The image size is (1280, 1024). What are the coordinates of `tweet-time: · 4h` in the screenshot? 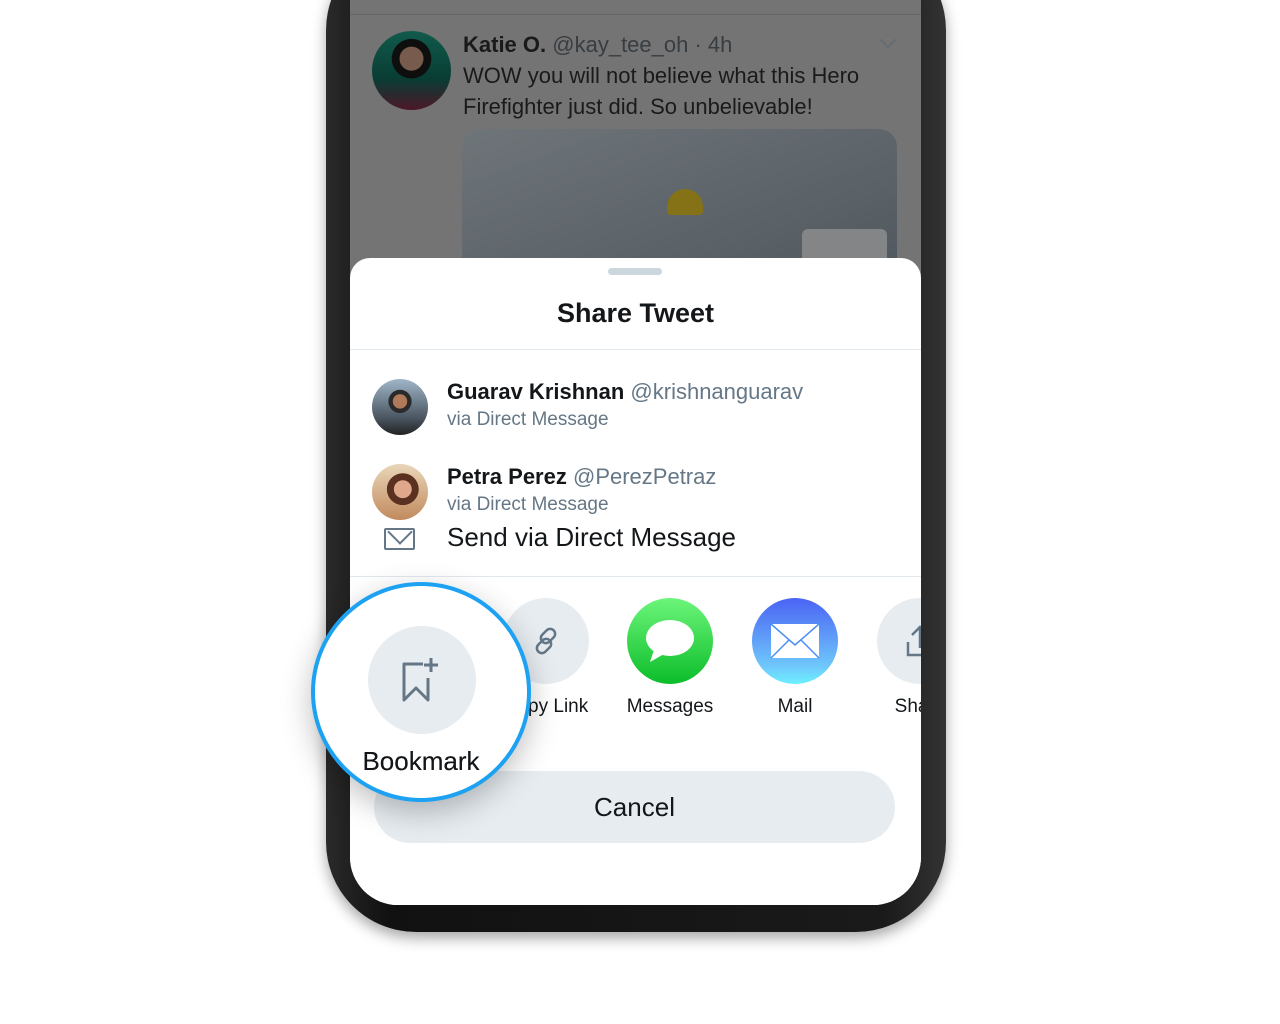 It's located at (713, 44).